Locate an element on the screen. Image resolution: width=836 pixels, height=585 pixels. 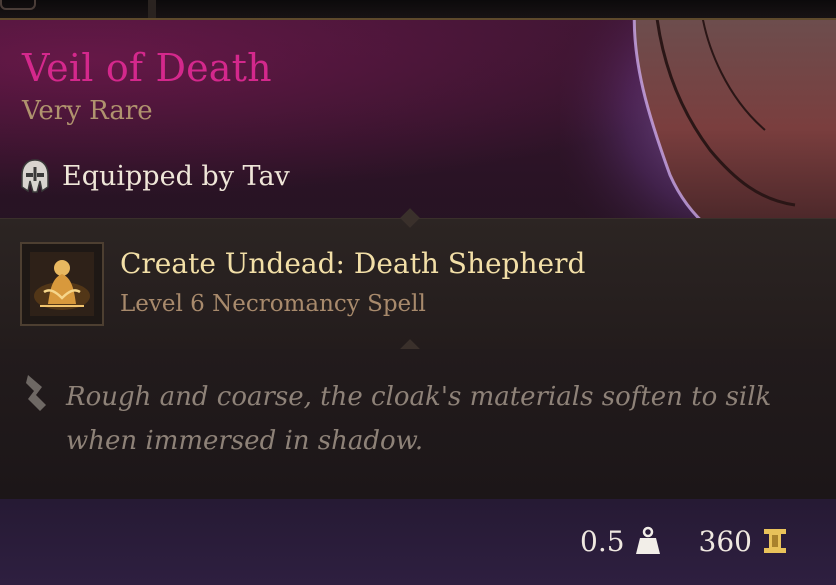
necromancy-spell-icon is located at coordinates (62, 284).